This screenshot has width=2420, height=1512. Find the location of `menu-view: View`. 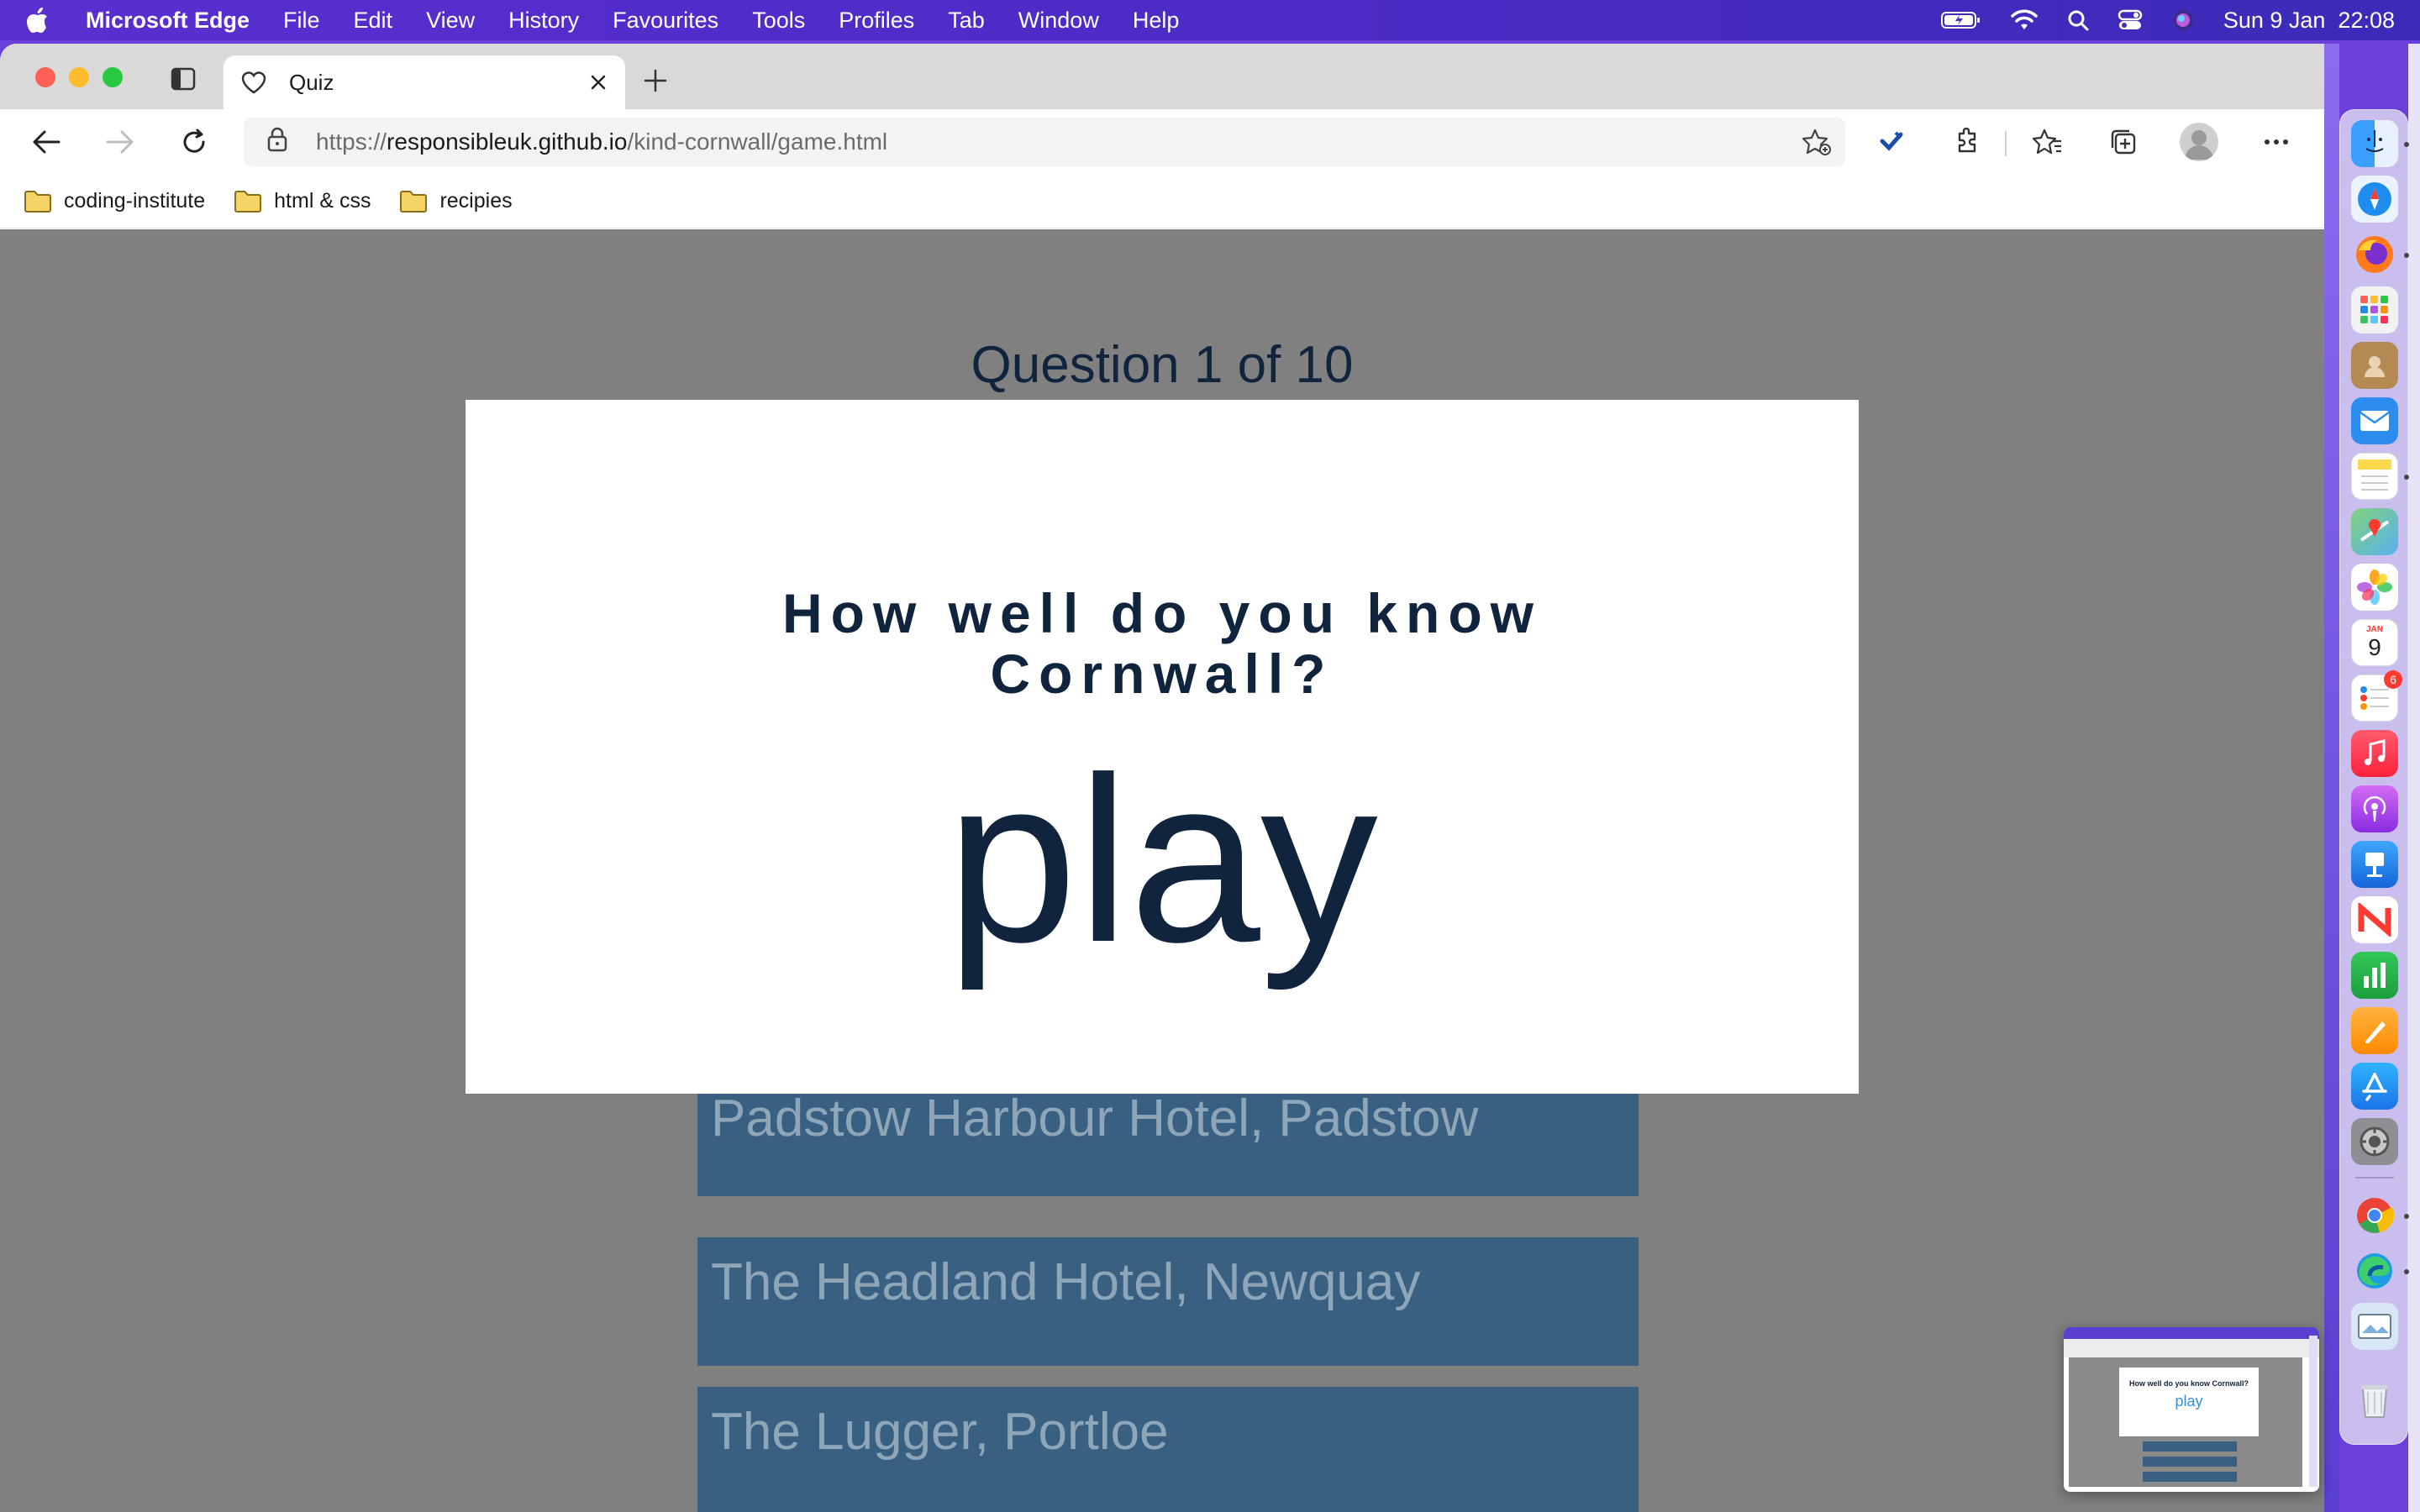

menu-view: View is located at coordinates (450, 21).